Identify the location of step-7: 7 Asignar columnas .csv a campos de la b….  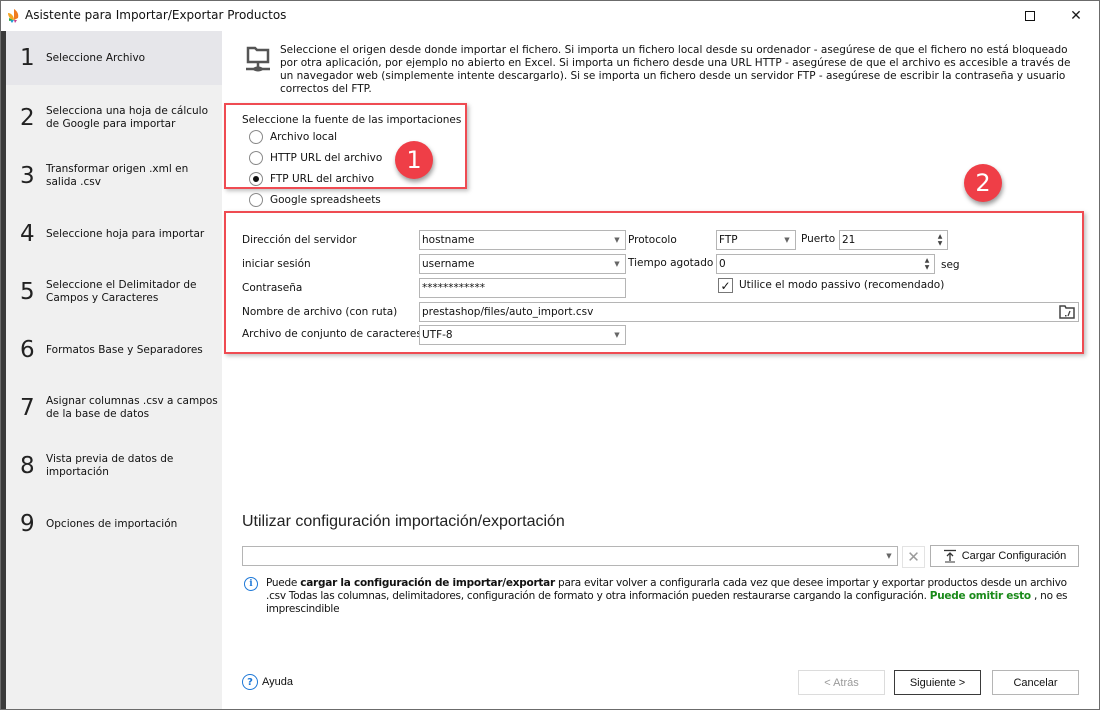
(114, 408).